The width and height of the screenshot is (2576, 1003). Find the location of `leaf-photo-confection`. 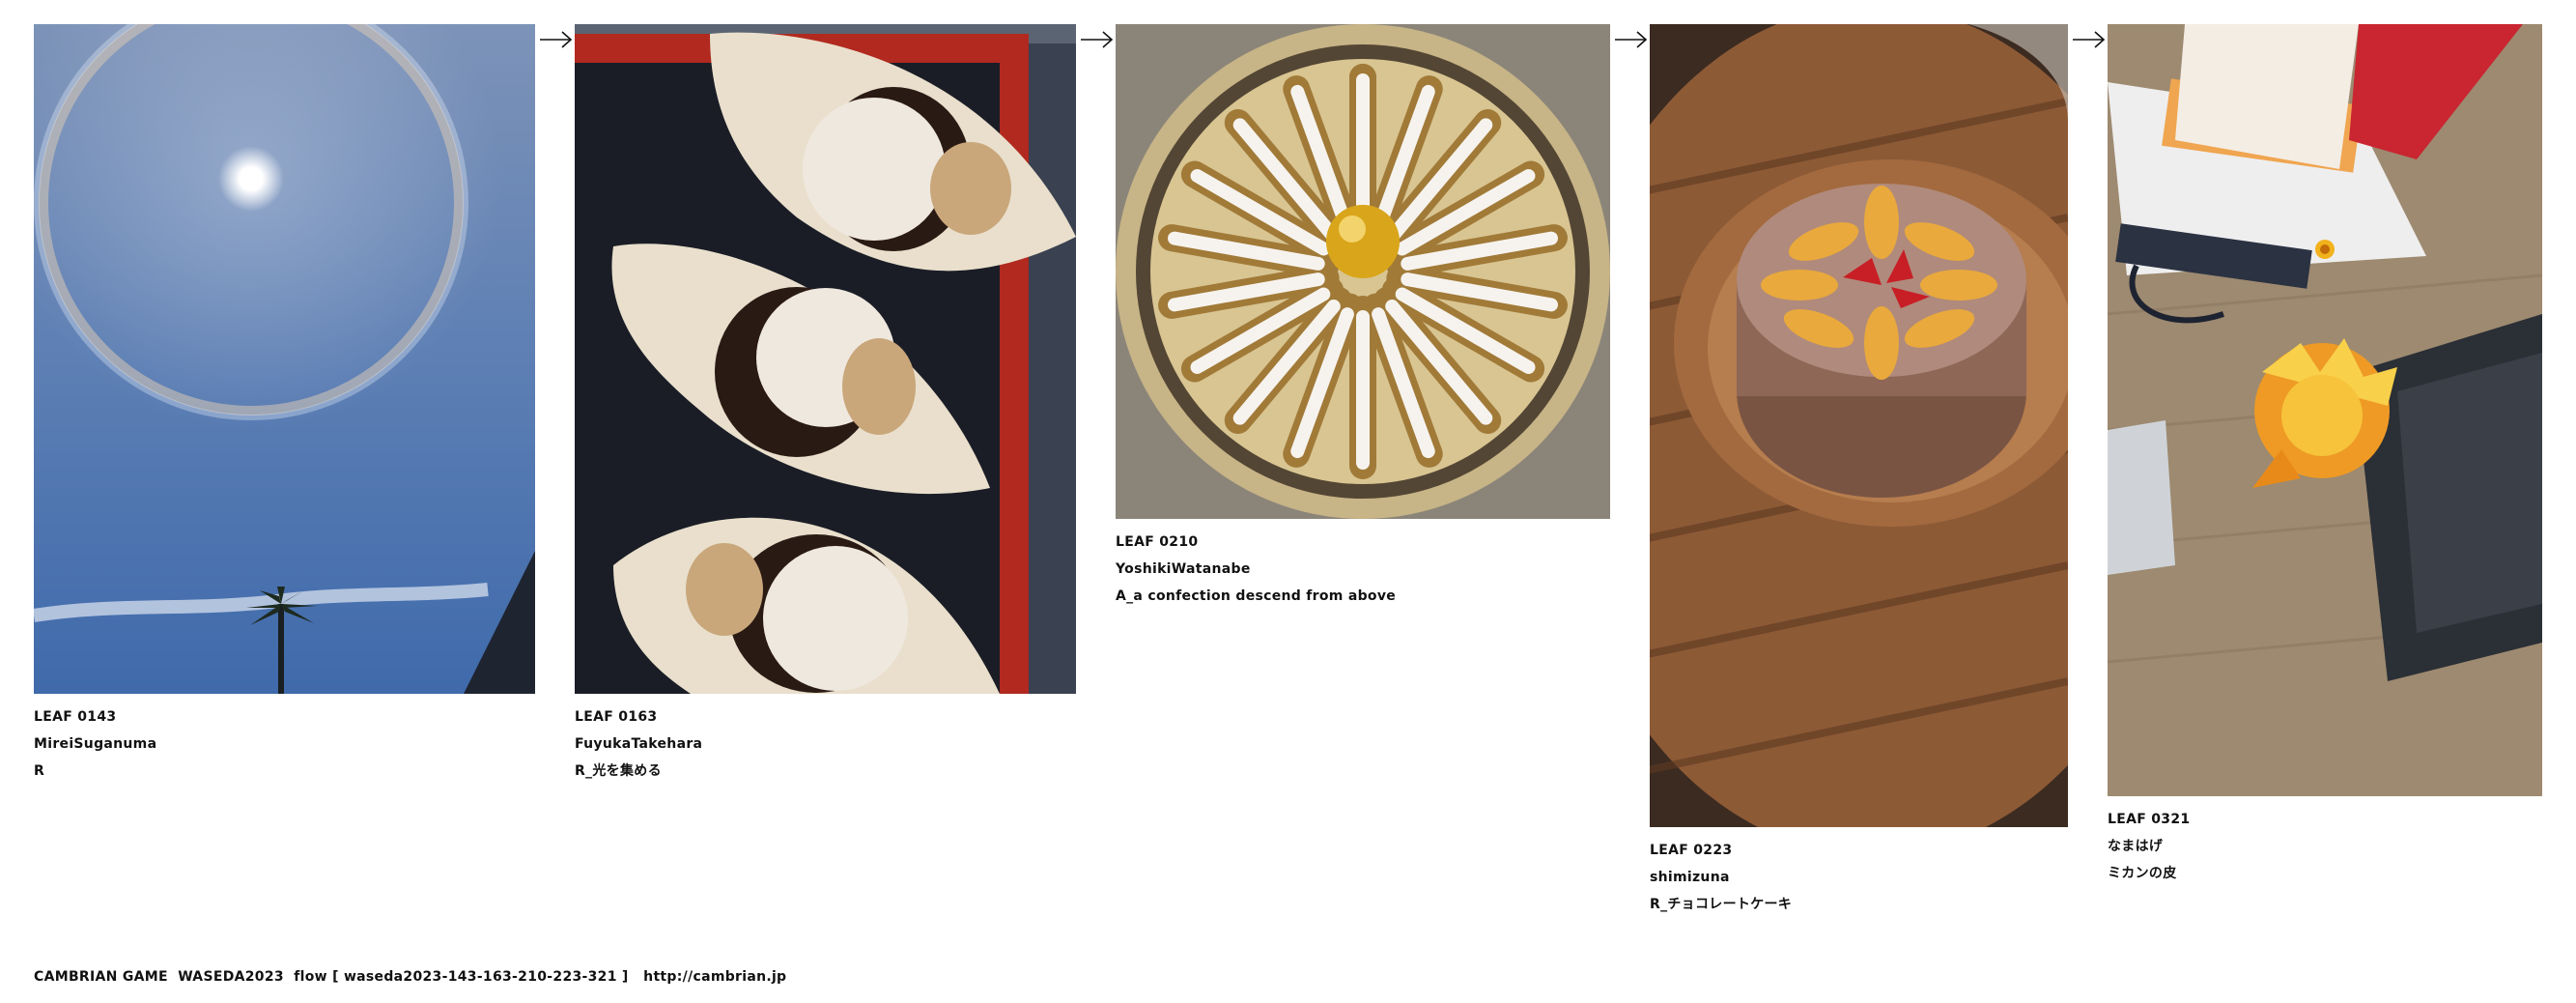

leaf-photo-confection is located at coordinates (1363, 271).